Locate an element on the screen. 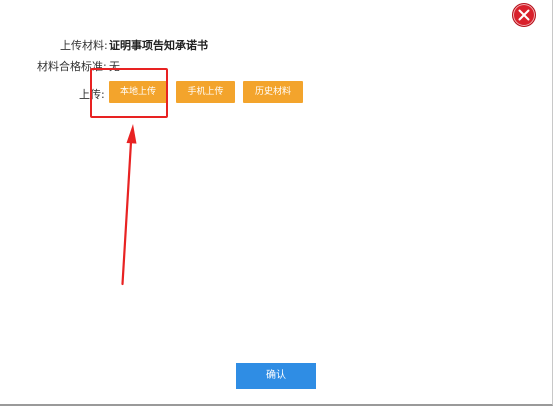 The height and width of the screenshot is (406, 554). close-icon is located at coordinates (524, 15).